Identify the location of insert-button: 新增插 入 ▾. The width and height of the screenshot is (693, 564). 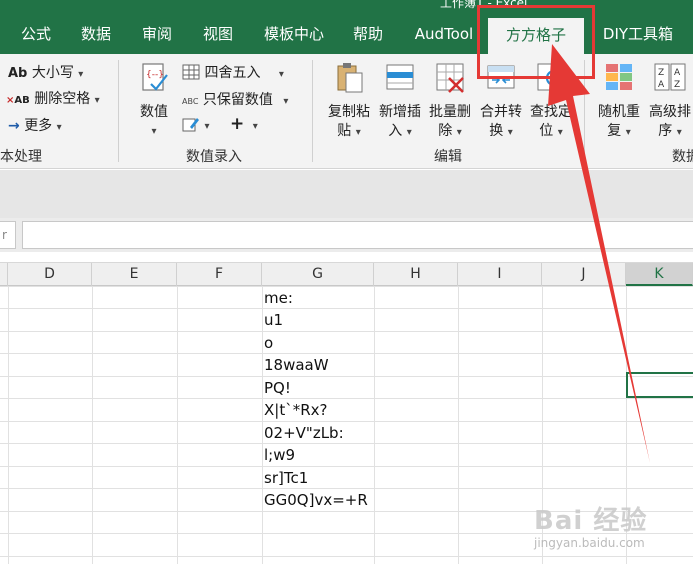
(400, 101).